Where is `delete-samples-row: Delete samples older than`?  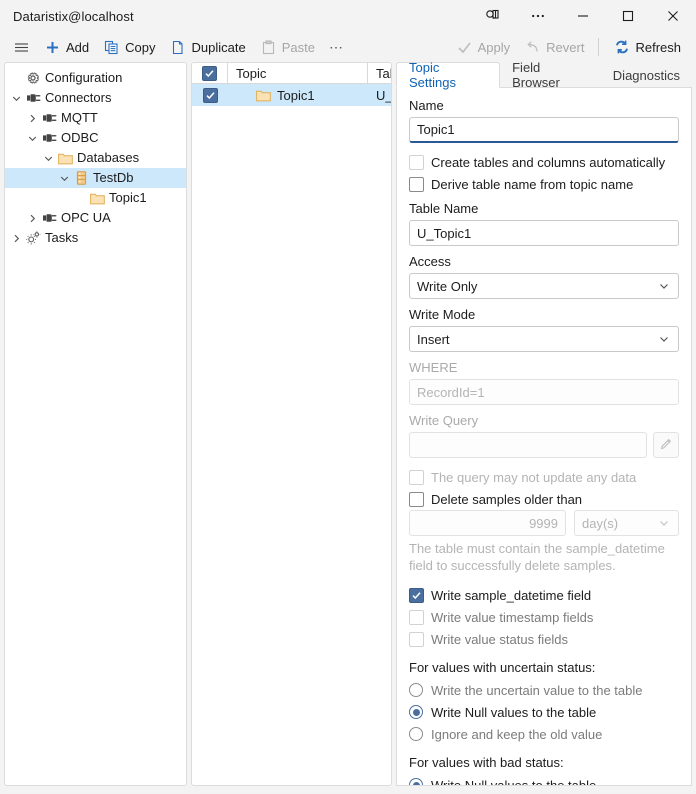
delete-samples-row: Delete samples older than is located at coordinates (544, 499).